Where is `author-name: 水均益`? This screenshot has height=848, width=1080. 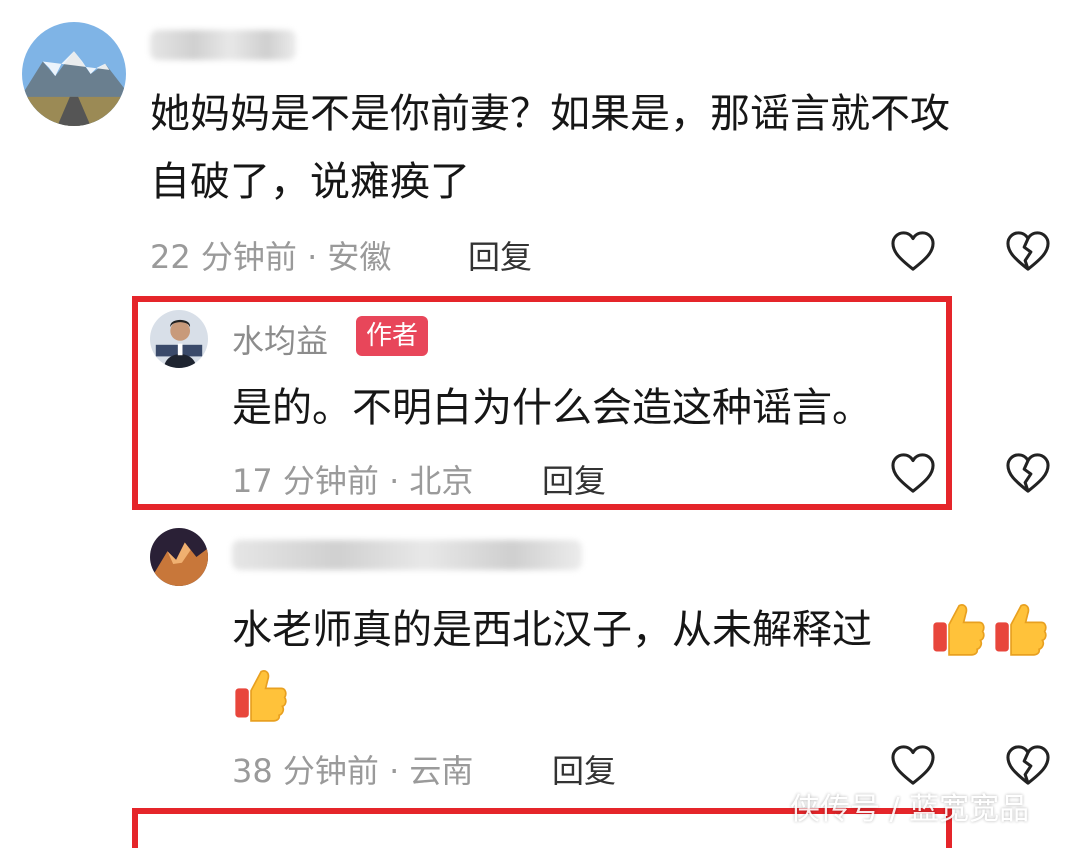 author-name: 水均益 is located at coordinates (280, 339).